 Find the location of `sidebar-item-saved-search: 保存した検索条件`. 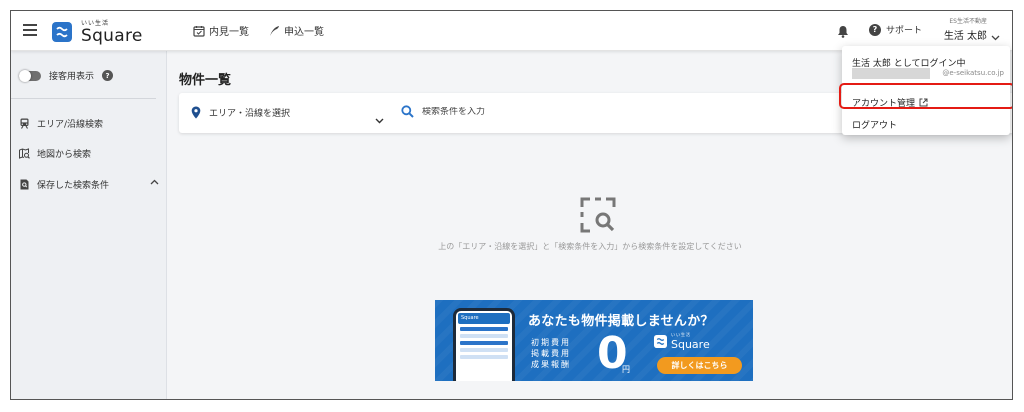

sidebar-item-saved-search: 保存した検索条件 is located at coordinates (89, 184).